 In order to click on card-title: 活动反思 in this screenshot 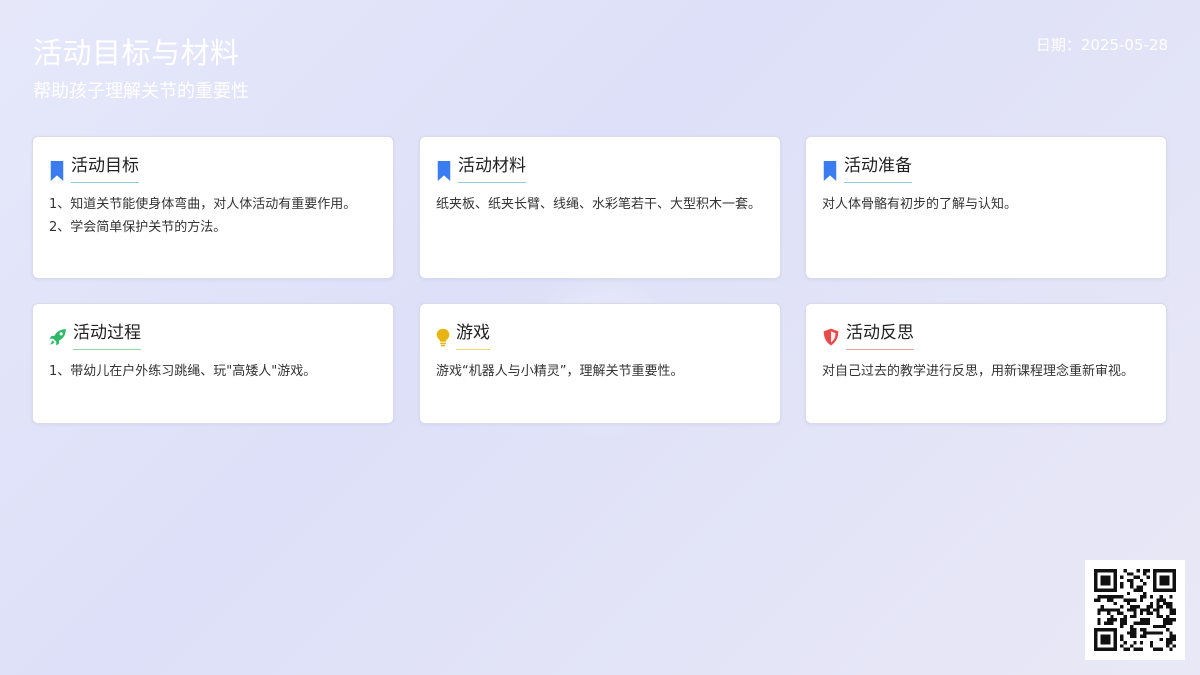, I will do `click(880, 333)`.